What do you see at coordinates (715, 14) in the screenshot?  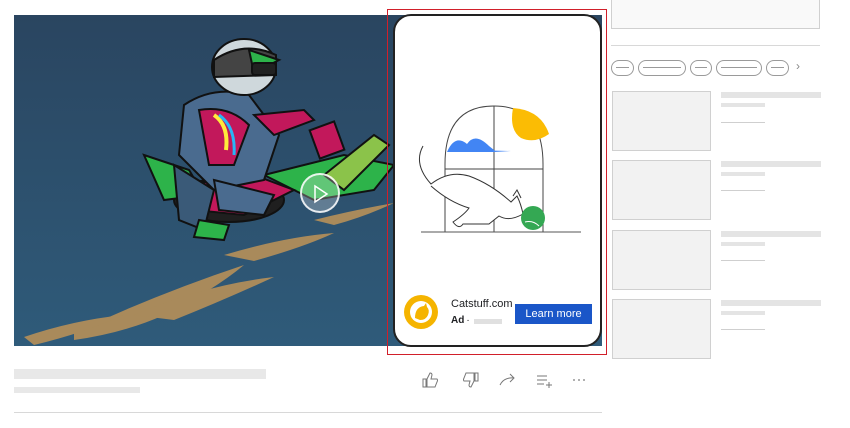 I see `sidebar-top-placeholder` at bounding box center [715, 14].